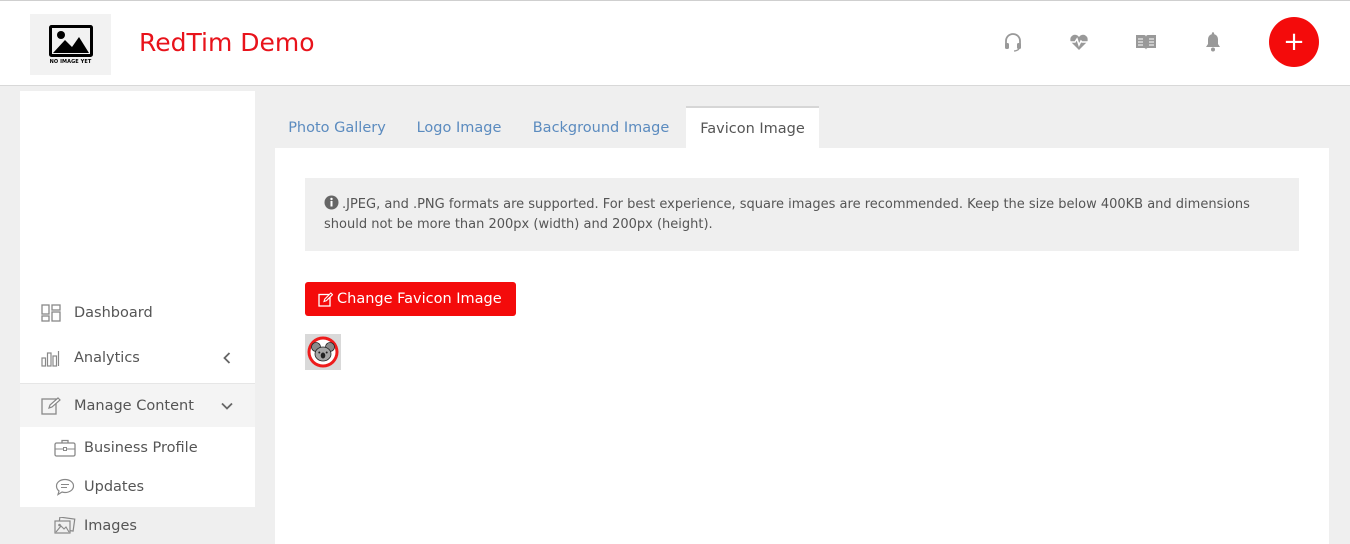  What do you see at coordinates (134, 406) in the screenshot?
I see `sidebar-item-label: Manage Content` at bounding box center [134, 406].